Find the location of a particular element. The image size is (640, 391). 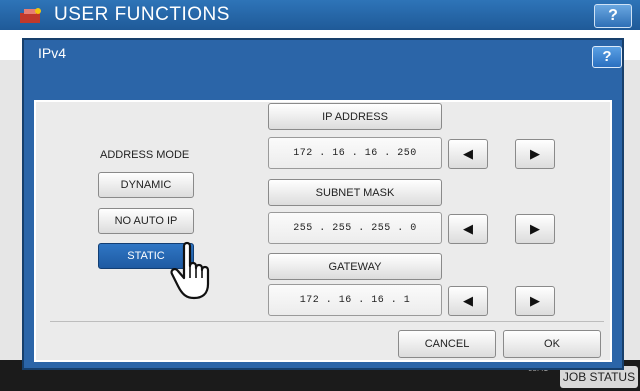

gateway-left-arrow-button: ◀ is located at coordinates (468, 301).